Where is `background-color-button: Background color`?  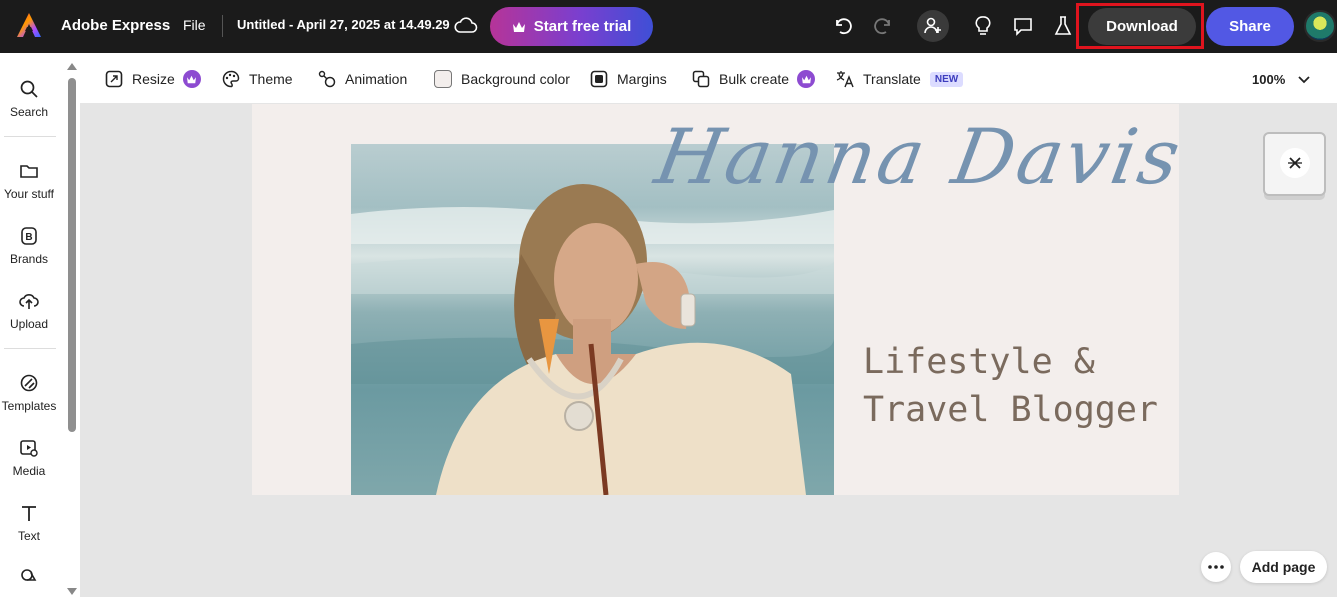 background-color-button: Background color is located at coordinates (502, 79).